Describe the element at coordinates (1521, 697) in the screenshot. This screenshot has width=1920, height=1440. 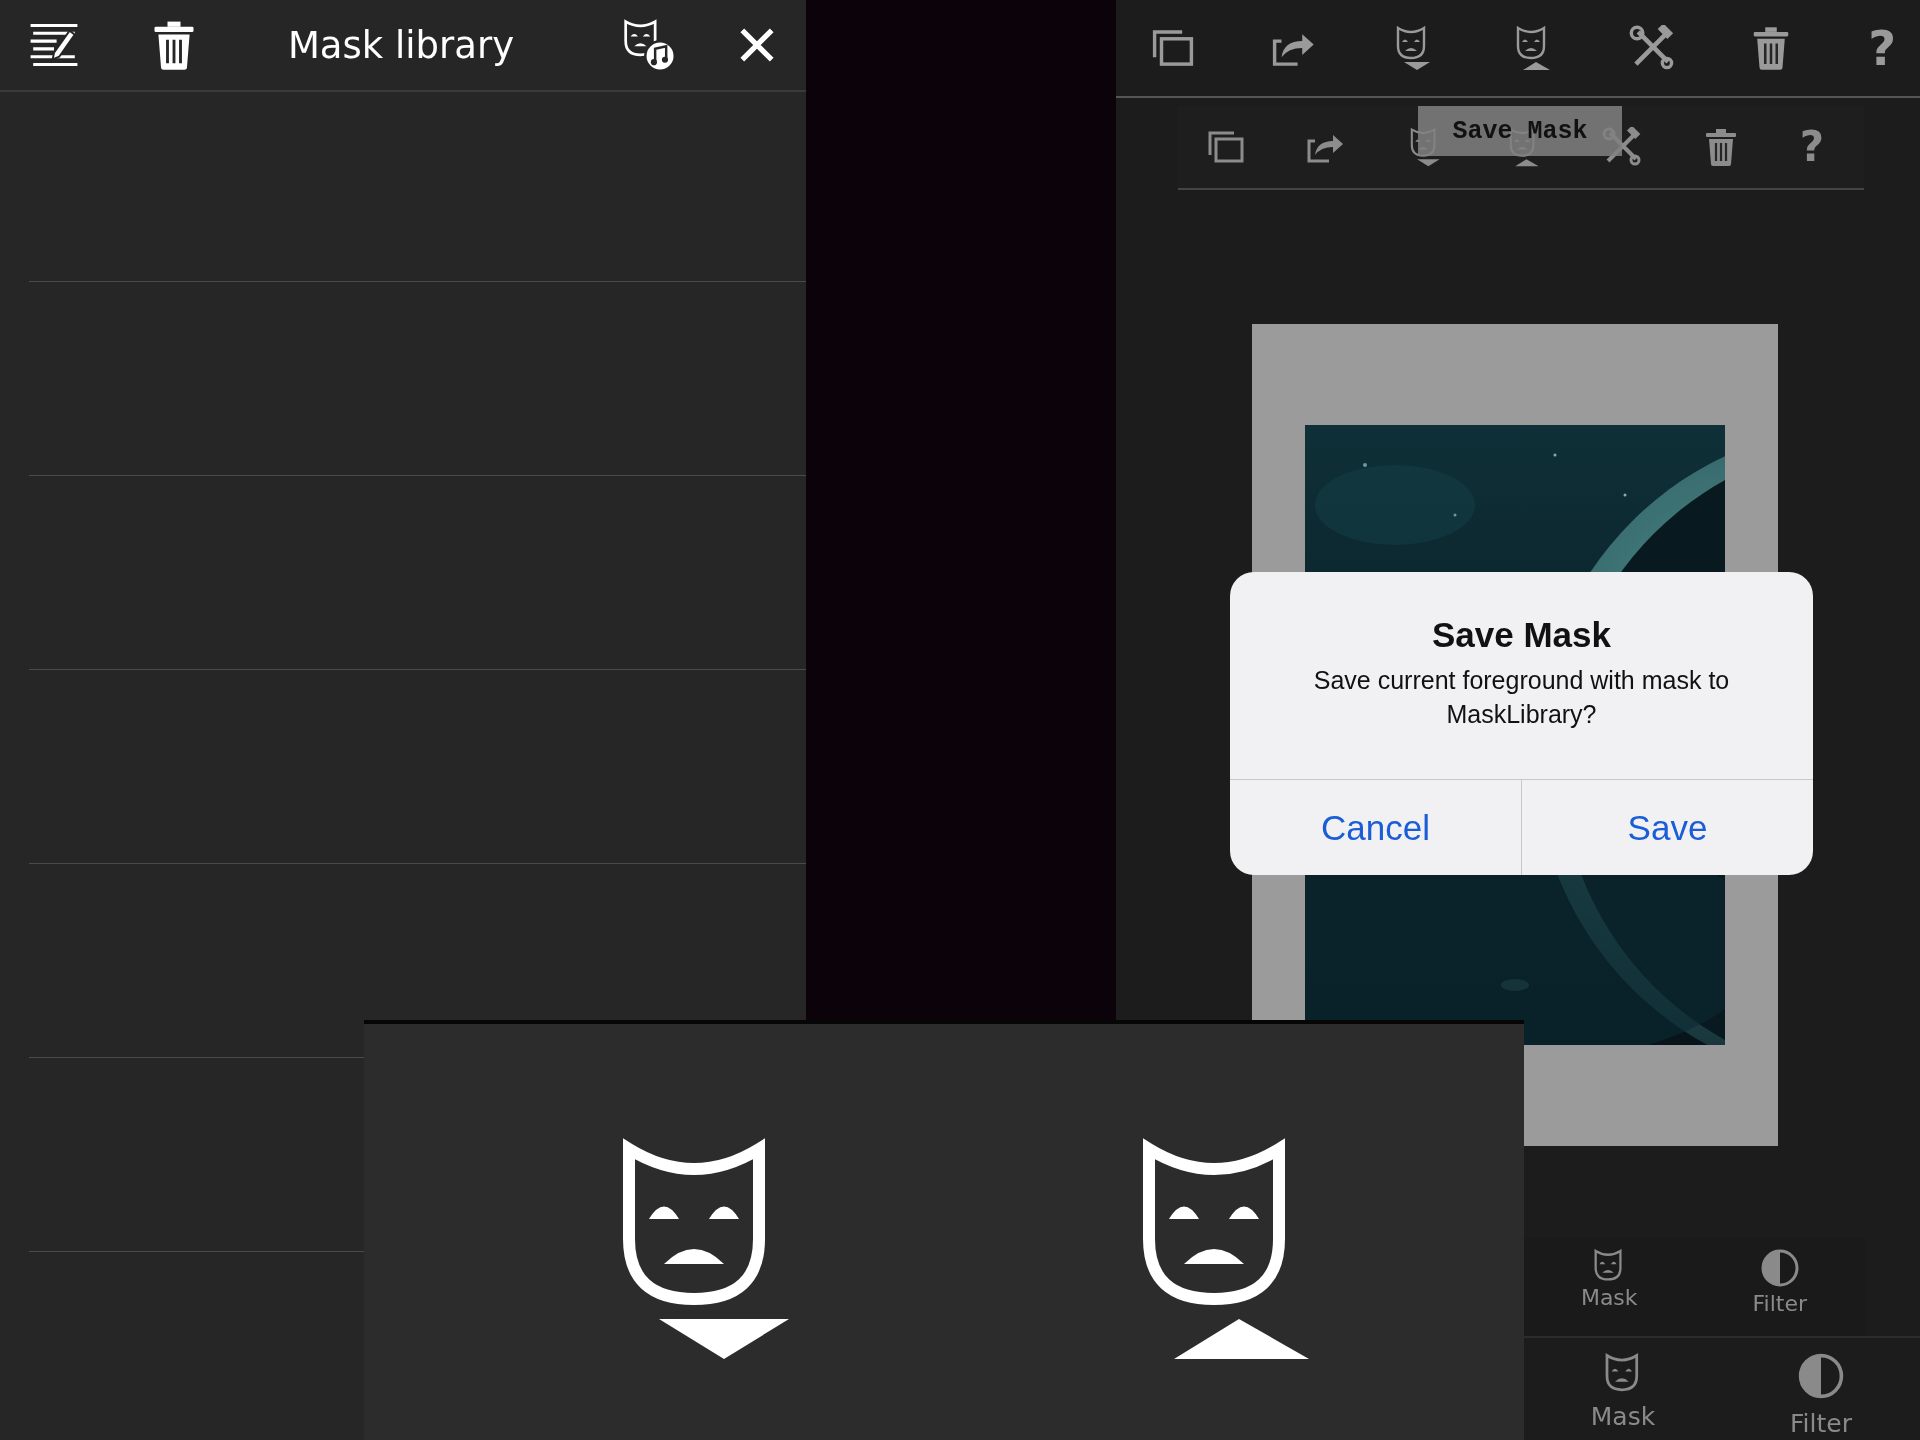
I see `dialog-message: Save current foreground with mask to MaskLibrary?` at that location.